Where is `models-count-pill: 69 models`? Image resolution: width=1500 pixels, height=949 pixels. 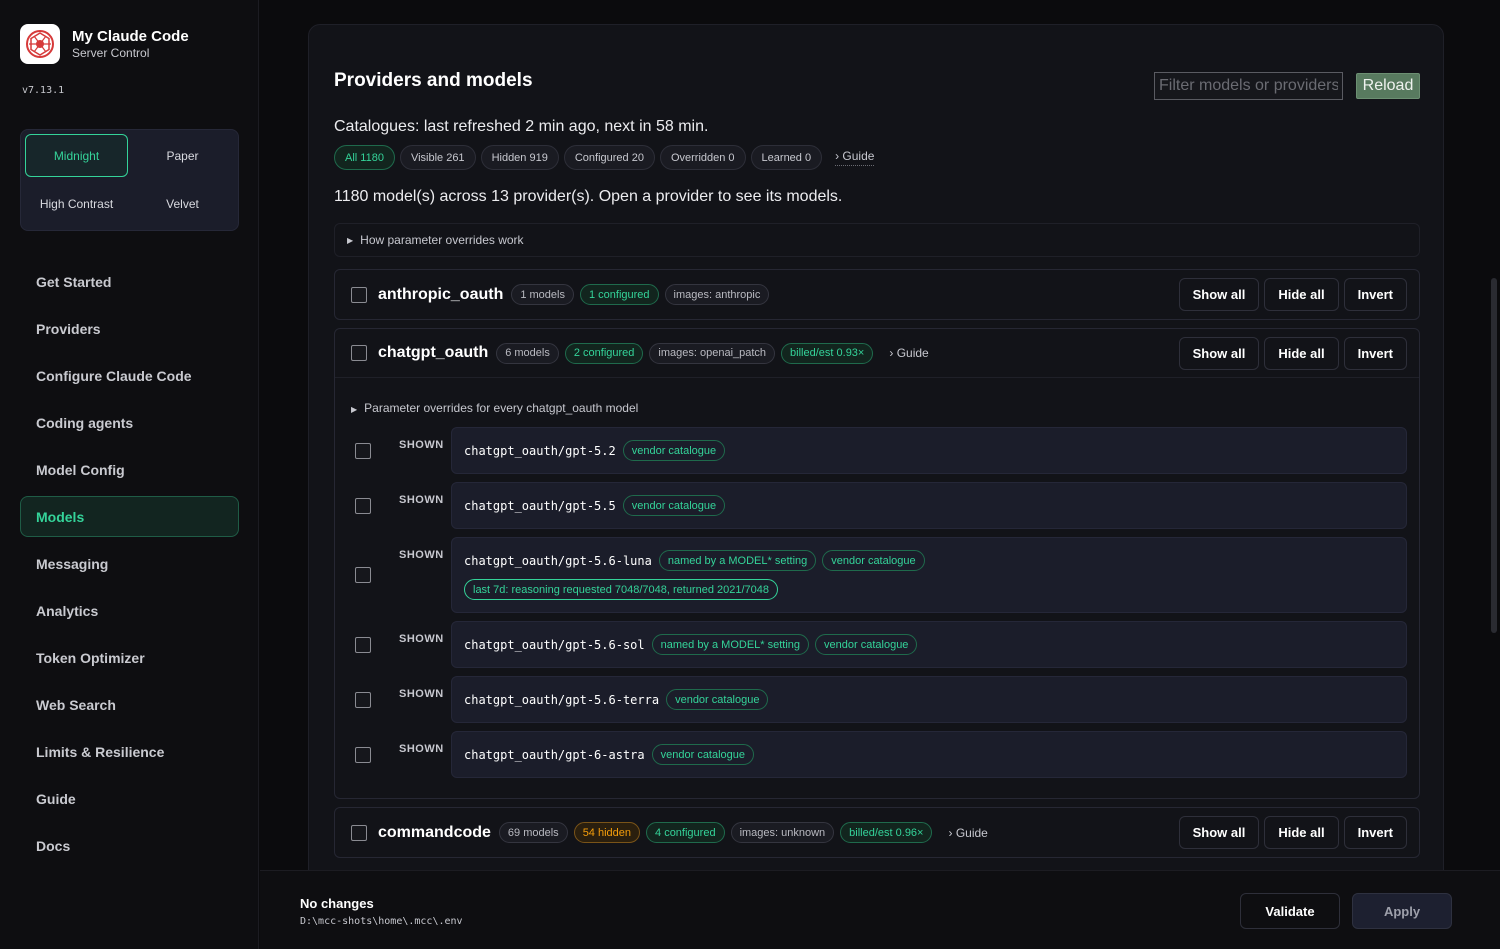 models-count-pill: 69 models is located at coordinates (533, 832).